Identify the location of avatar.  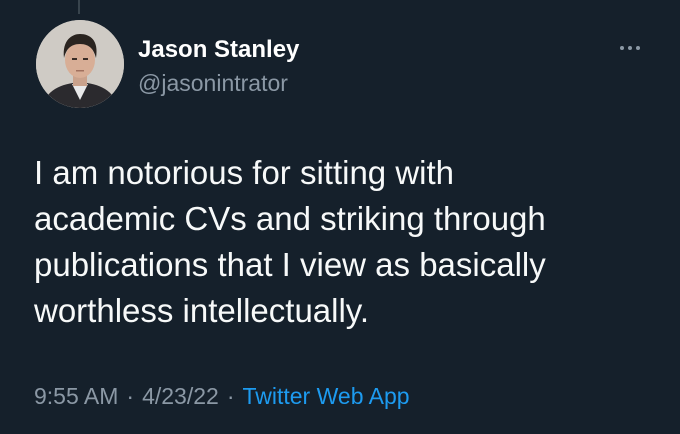
(80, 64).